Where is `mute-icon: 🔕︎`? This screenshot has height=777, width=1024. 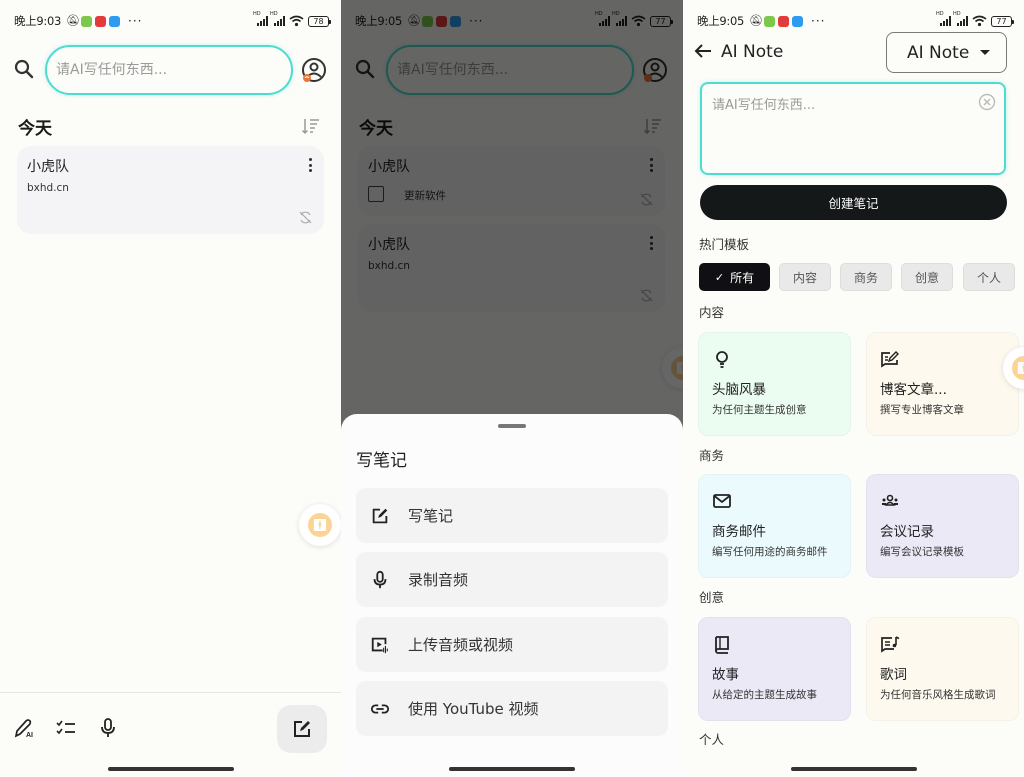
mute-icon: 🔕︎ is located at coordinates (756, 20).